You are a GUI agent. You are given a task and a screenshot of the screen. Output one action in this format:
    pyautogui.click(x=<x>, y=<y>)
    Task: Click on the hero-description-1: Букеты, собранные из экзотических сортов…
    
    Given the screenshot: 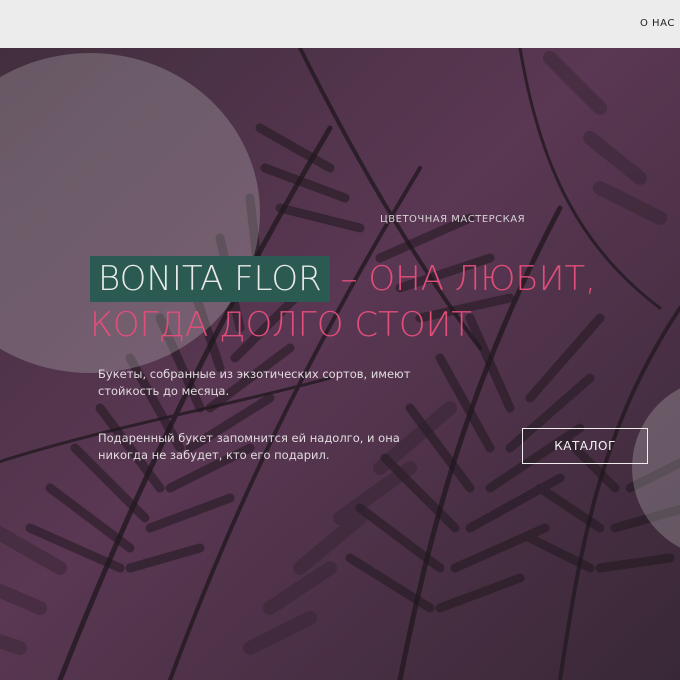 What is the action you would take?
    pyautogui.click(x=254, y=382)
    